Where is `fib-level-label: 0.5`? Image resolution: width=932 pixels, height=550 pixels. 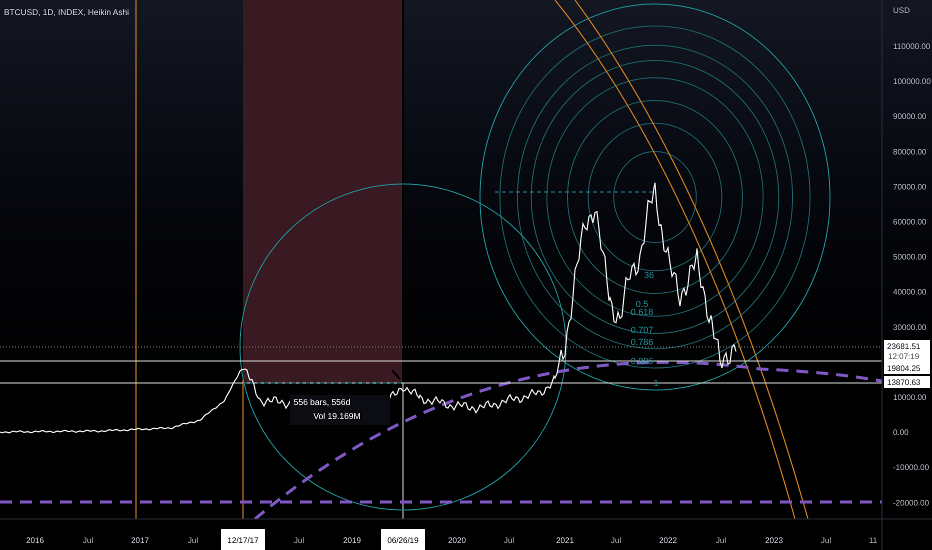 fib-level-label: 0.5 is located at coordinates (642, 304).